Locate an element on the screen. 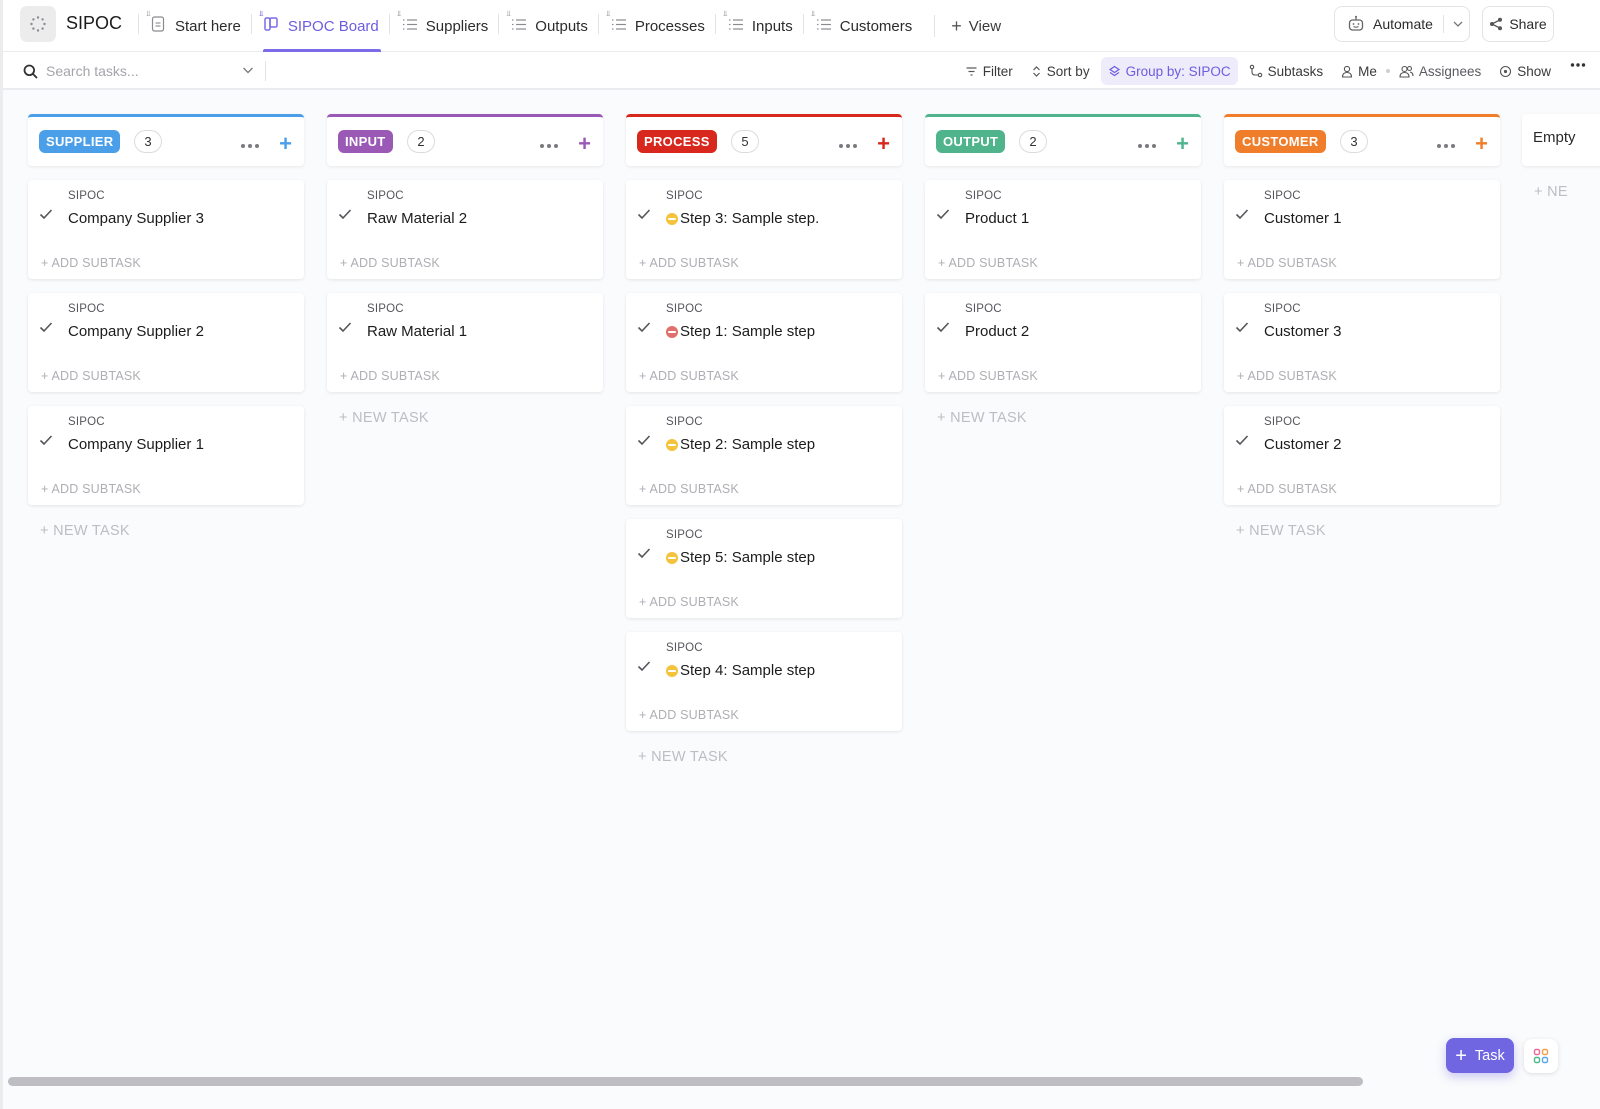 The image size is (1600, 1109). filter-button: Filter is located at coordinates (989, 71).